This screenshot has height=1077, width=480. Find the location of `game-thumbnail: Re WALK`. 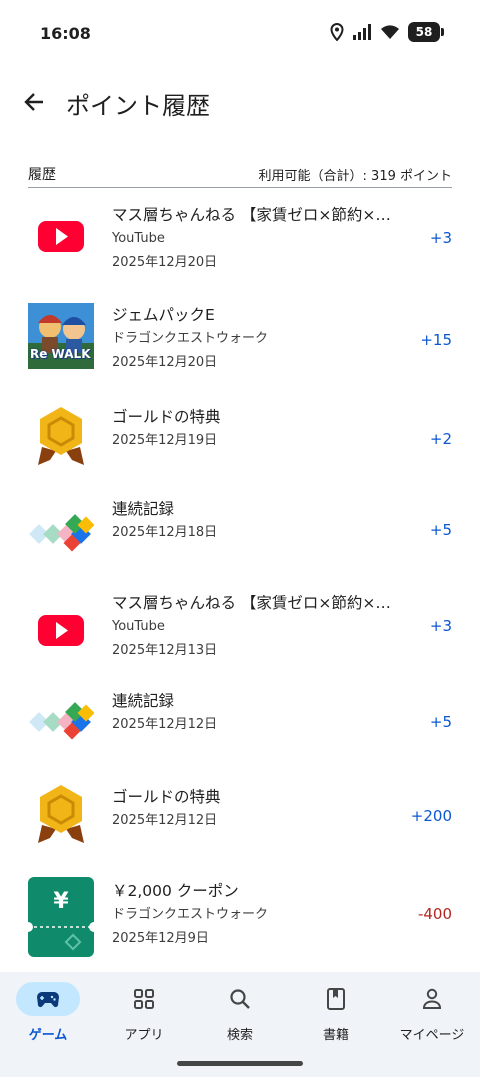

game-thumbnail: Re WALK is located at coordinates (61, 336).